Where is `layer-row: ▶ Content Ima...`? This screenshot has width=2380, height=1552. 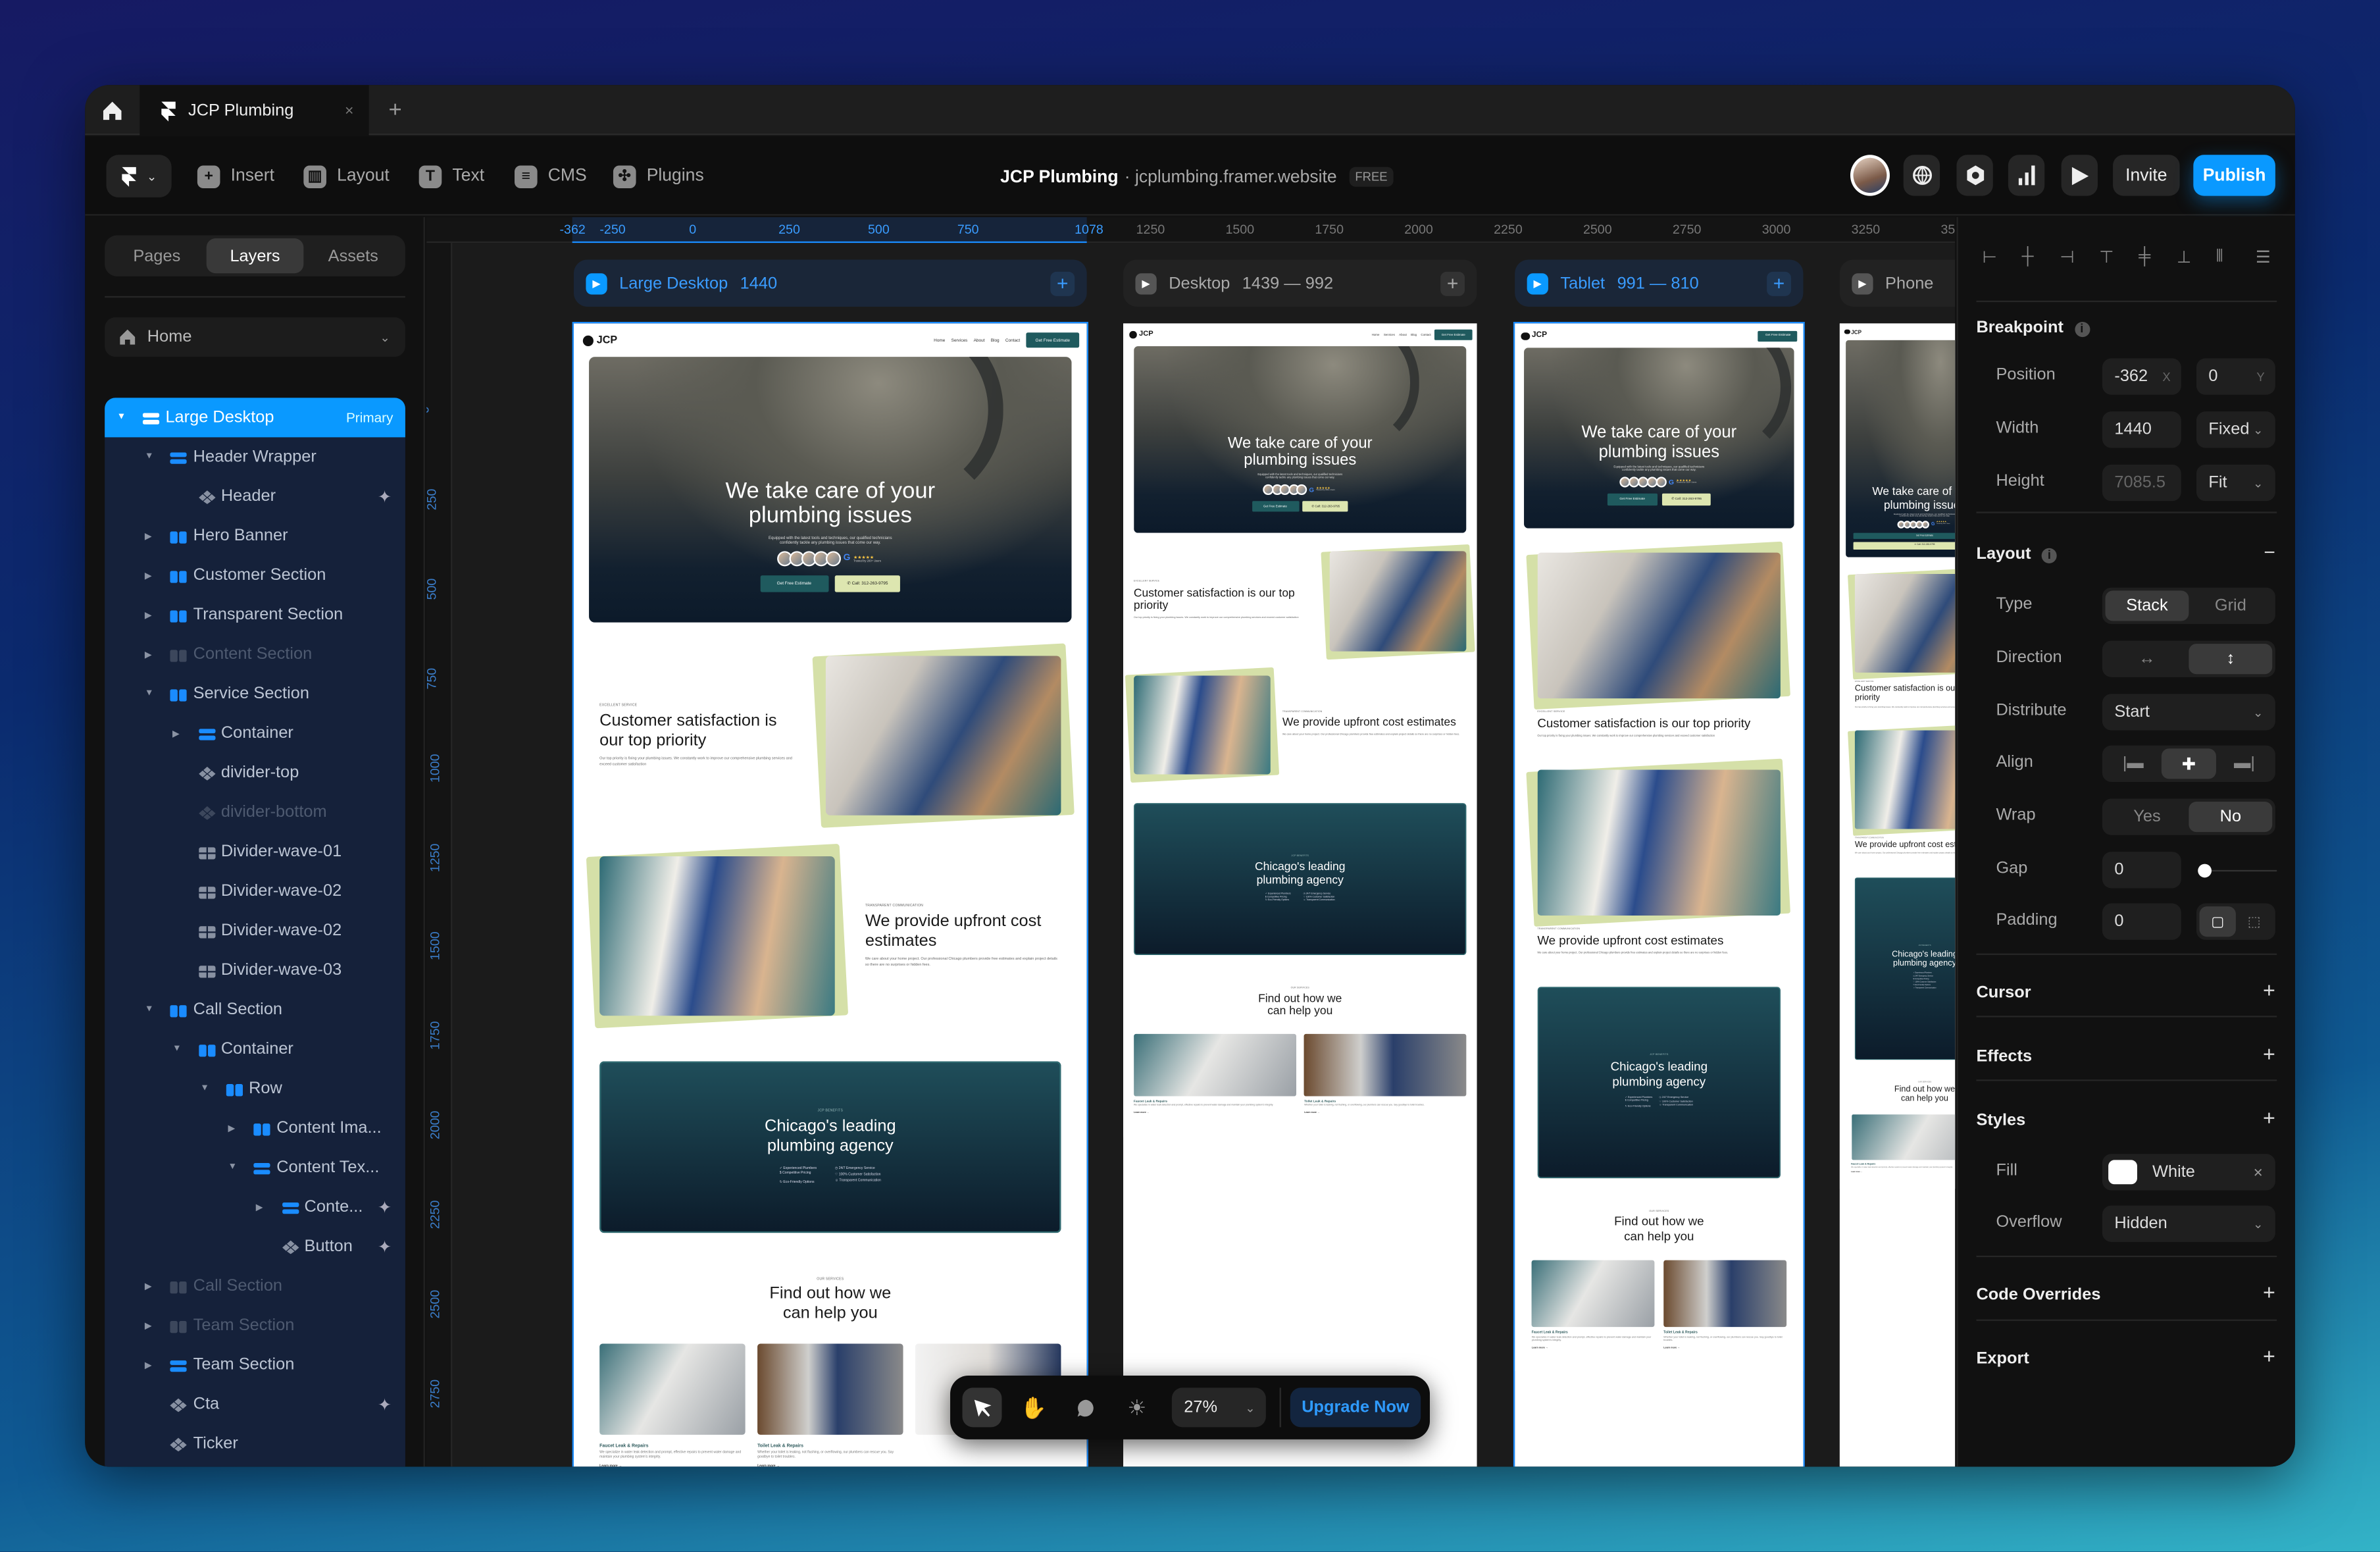
layer-row: ▶ Content Ima... is located at coordinates (255, 1128).